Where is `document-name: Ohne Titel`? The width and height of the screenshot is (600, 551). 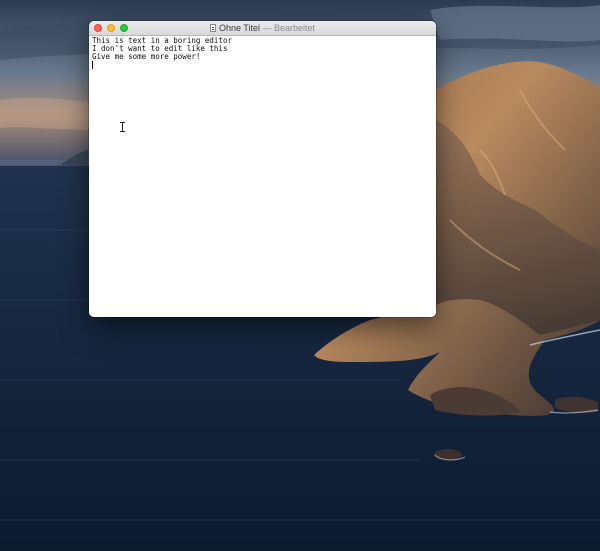
document-name: Ohne Titel is located at coordinates (239, 28).